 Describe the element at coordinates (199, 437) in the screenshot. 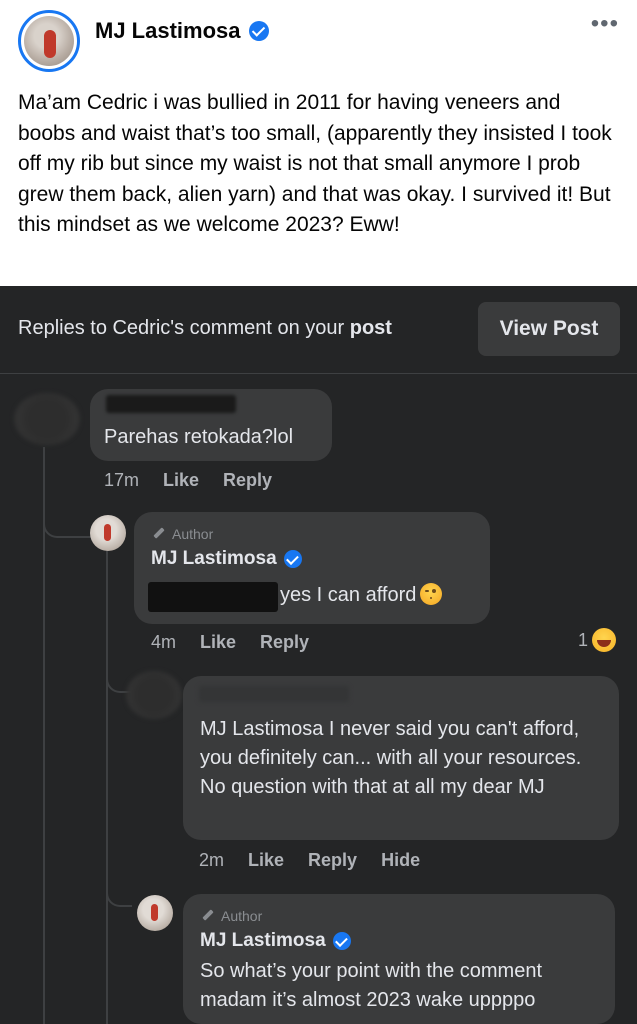

I see `comment-text: Parehas retokada?lol` at that location.